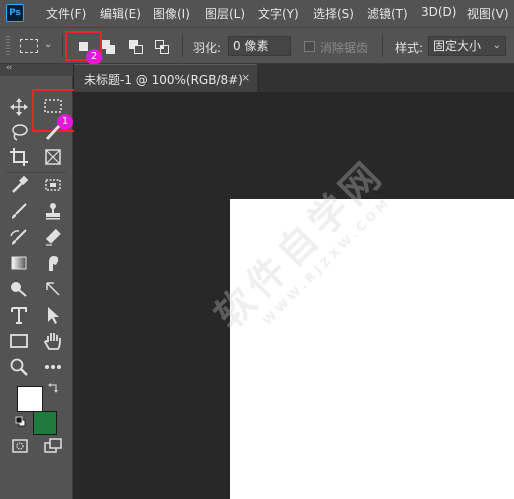 The width and height of the screenshot is (514, 499). What do you see at coordinates (309, 46) in the screenshot?
I see `antialias-checkbox` at bounding box center [309, 46].